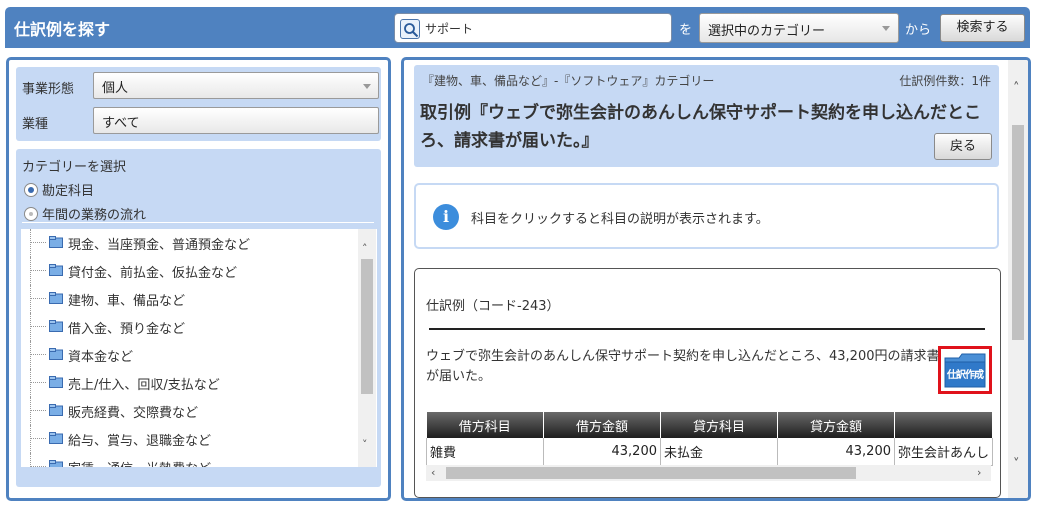  I want to click on business-type-value: 個人, so click(115, 88).